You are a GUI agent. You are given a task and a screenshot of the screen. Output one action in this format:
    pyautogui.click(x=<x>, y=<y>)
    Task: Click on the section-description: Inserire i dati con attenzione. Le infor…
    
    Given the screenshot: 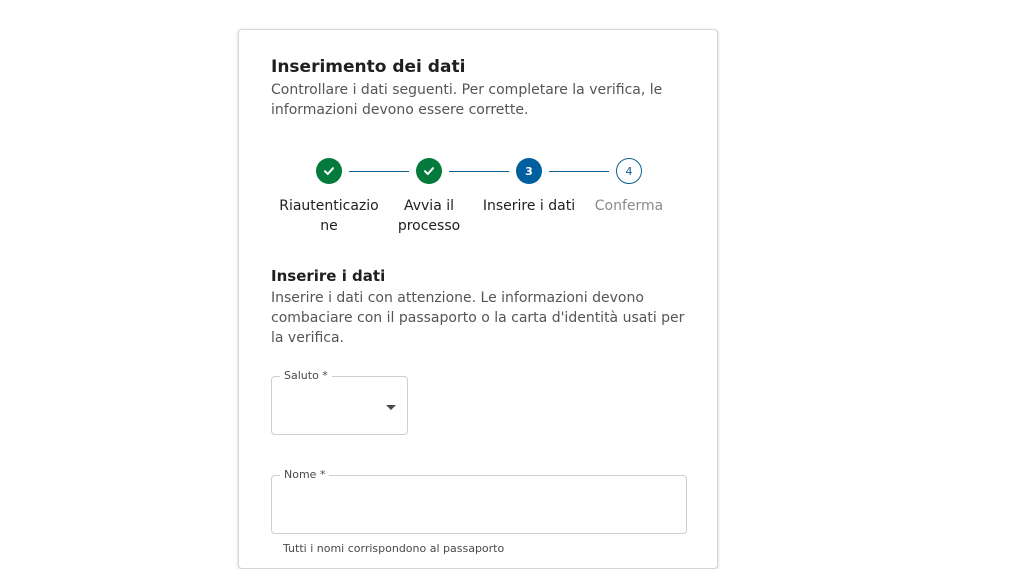 What is the action you would take?
    pyautogui.click(x=478, y=318)
    